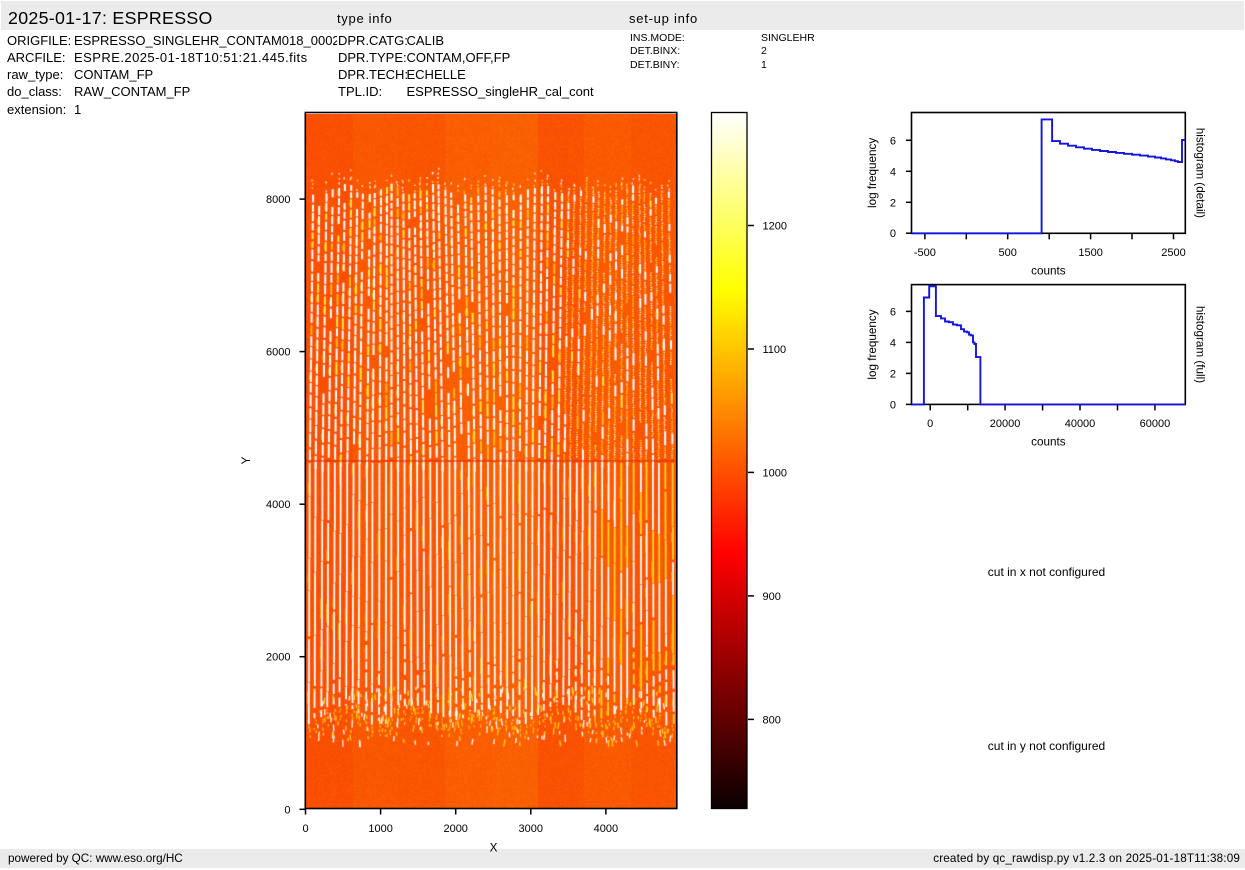 This screenshot has height=870, width=1245. What do you see at coordinates (278, 200) in the screenshot?
I see `svg-text: 8000` at bounding box center [278, 200].